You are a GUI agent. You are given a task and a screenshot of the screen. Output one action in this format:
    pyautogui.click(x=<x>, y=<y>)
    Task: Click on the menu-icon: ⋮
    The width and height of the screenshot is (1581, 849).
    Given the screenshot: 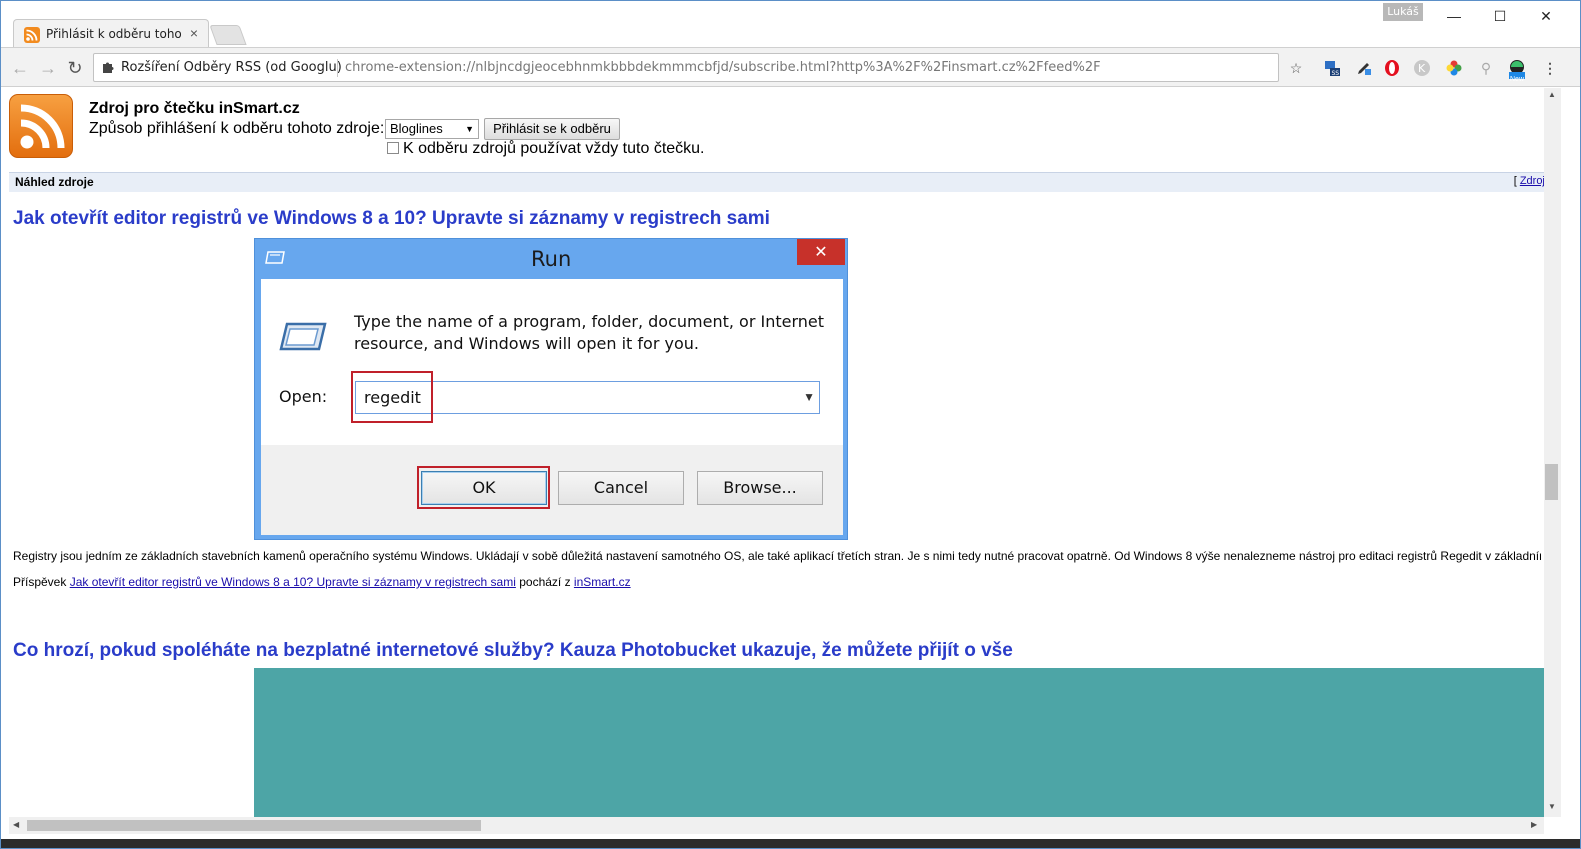 What is the action you would take?
    pyautogui.click(x=1550, y=68)
    